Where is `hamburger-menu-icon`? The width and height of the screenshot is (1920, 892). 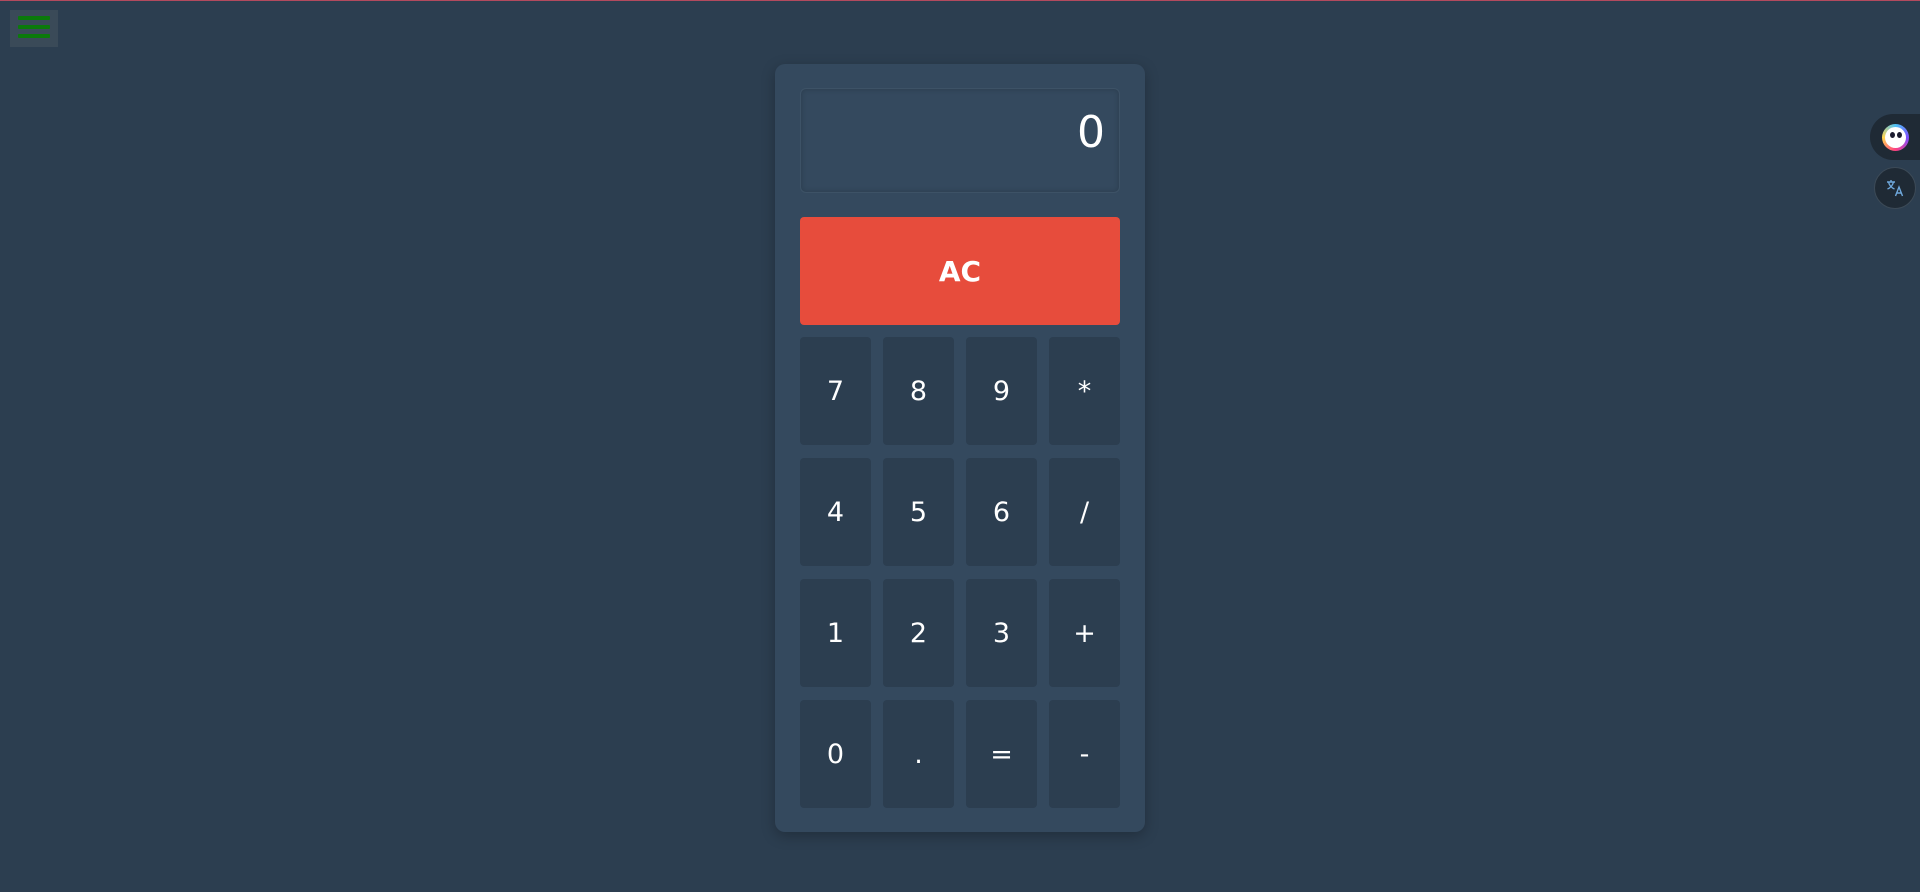
hamburger-menu-icon is located at coordinates (34, 18).